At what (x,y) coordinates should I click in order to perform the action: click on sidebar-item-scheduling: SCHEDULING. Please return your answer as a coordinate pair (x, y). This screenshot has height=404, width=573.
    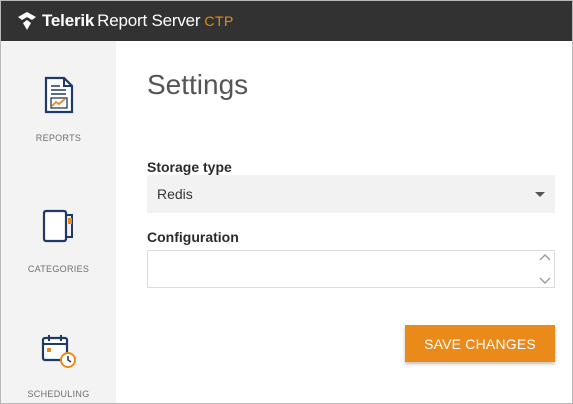
    Looking at the image, I should click on (58, 365).